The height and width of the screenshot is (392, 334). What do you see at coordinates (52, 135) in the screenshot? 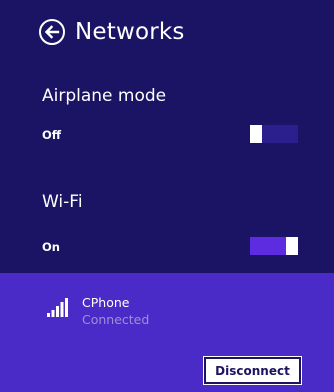
I see `airplane-mode-state: Off` at bounding box center [52, 135].